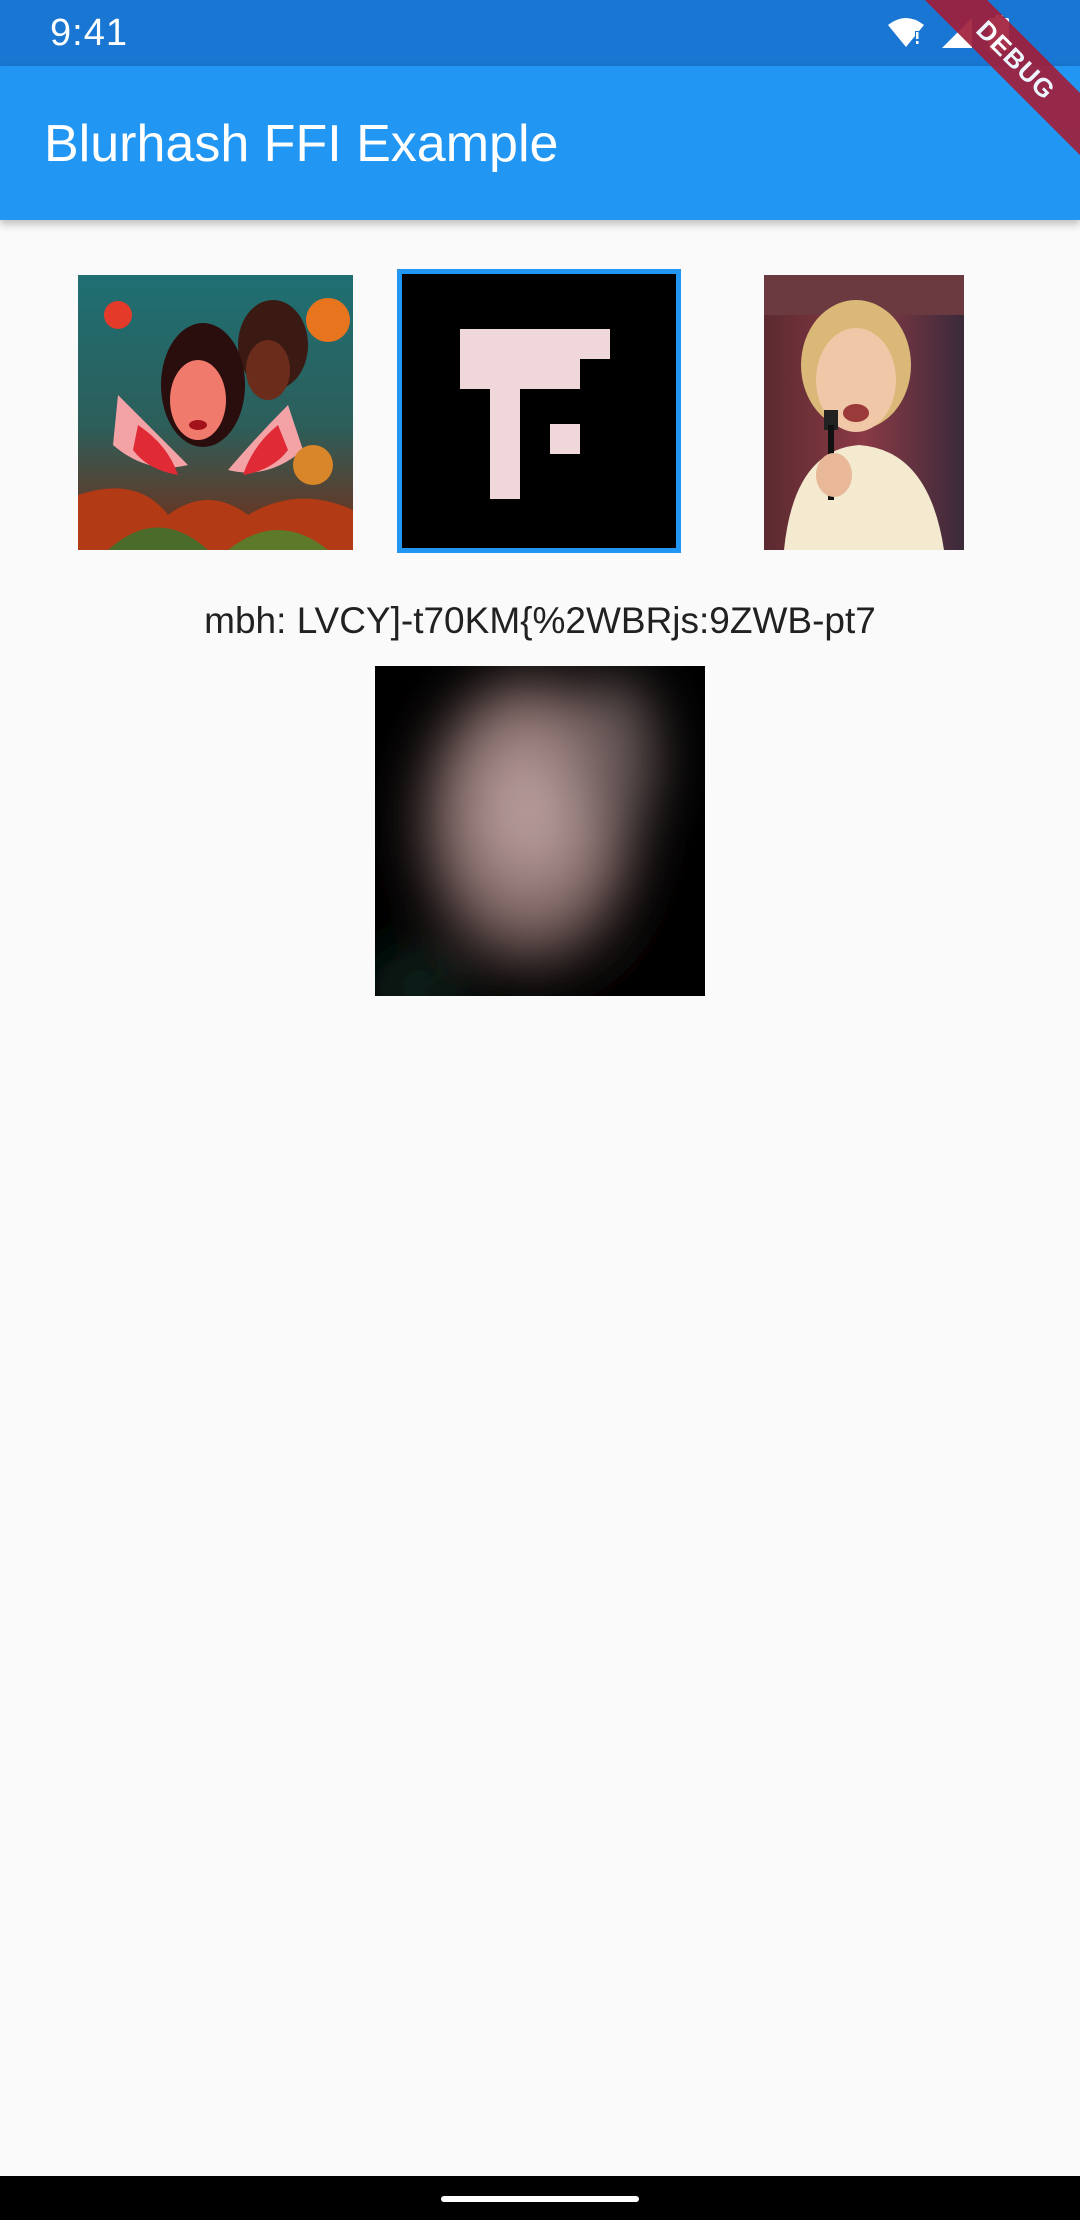 This screenshot has height=2220, width=1080. What do you see at coordinates (540, 831) in the screenshot?
I see `blurhash-preview-image` at bounding box center [540, 831].